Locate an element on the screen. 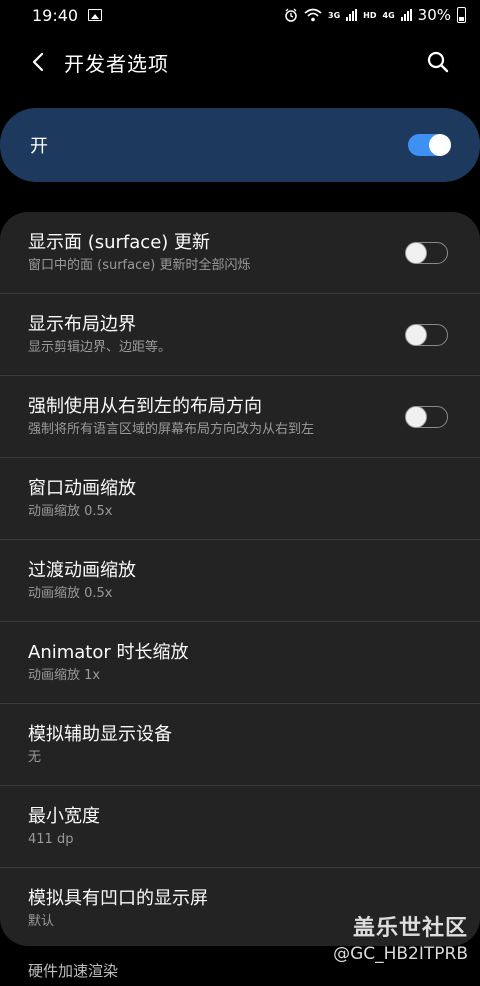 This screenshot has width=480, height=986. status-bar: 19:40 3G HD 4G 30% is located at coordinates (240, 15).